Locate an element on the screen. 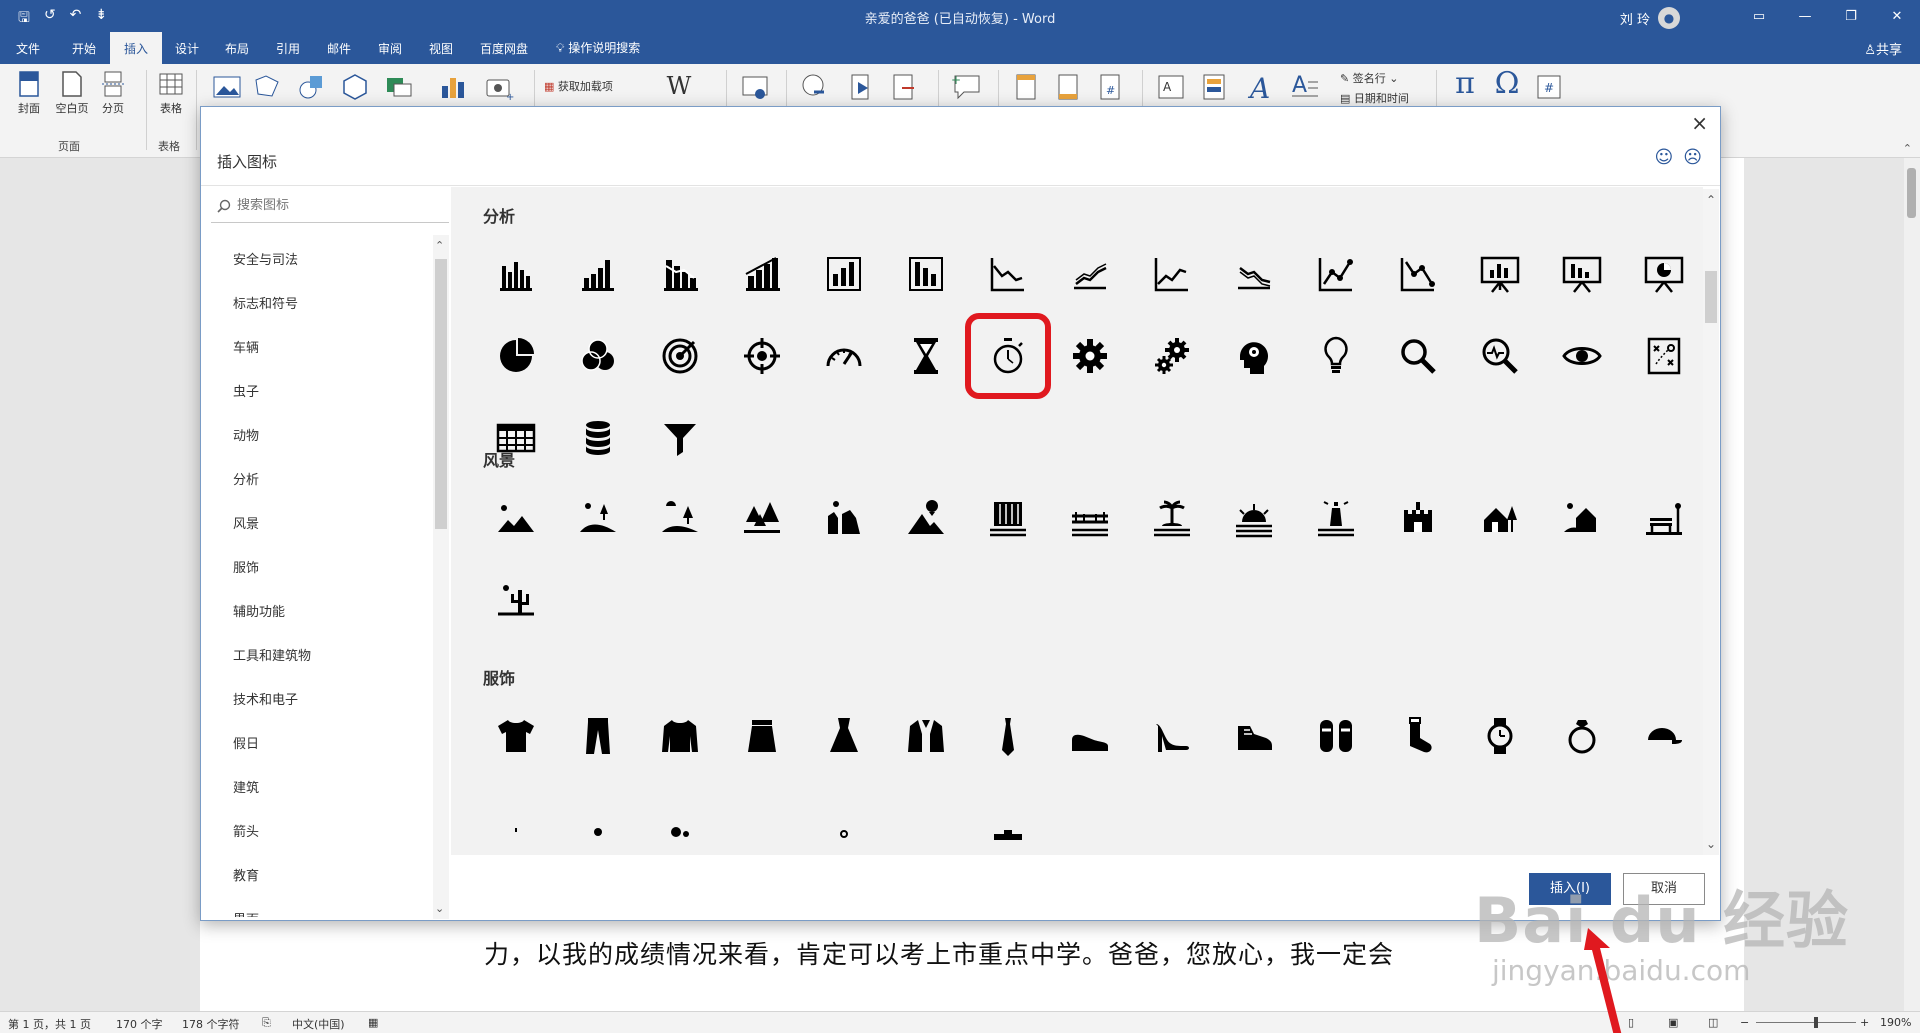 Image resolution: width=1920 pixels, height=1033 pixels. share-button: ♙共享 is located at coordinates (1883, 48).